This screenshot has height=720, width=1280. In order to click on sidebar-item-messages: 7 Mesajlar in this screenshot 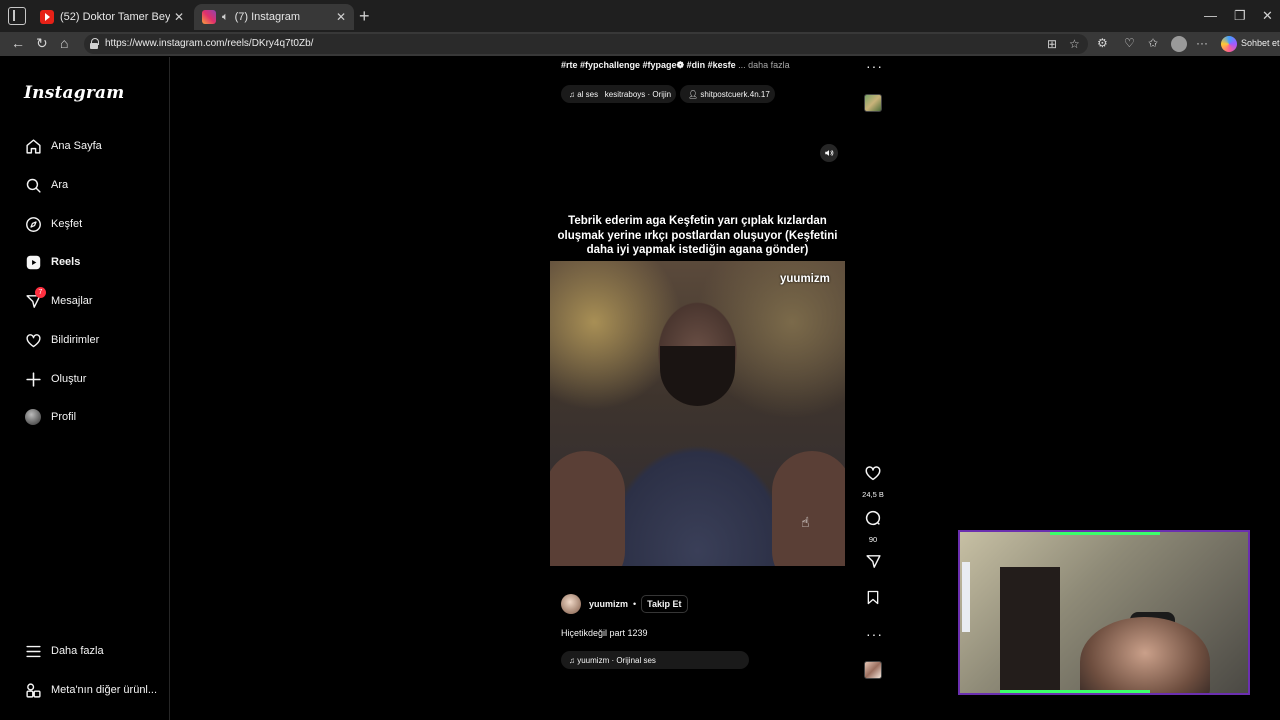, I will do `click(58, 299)`.